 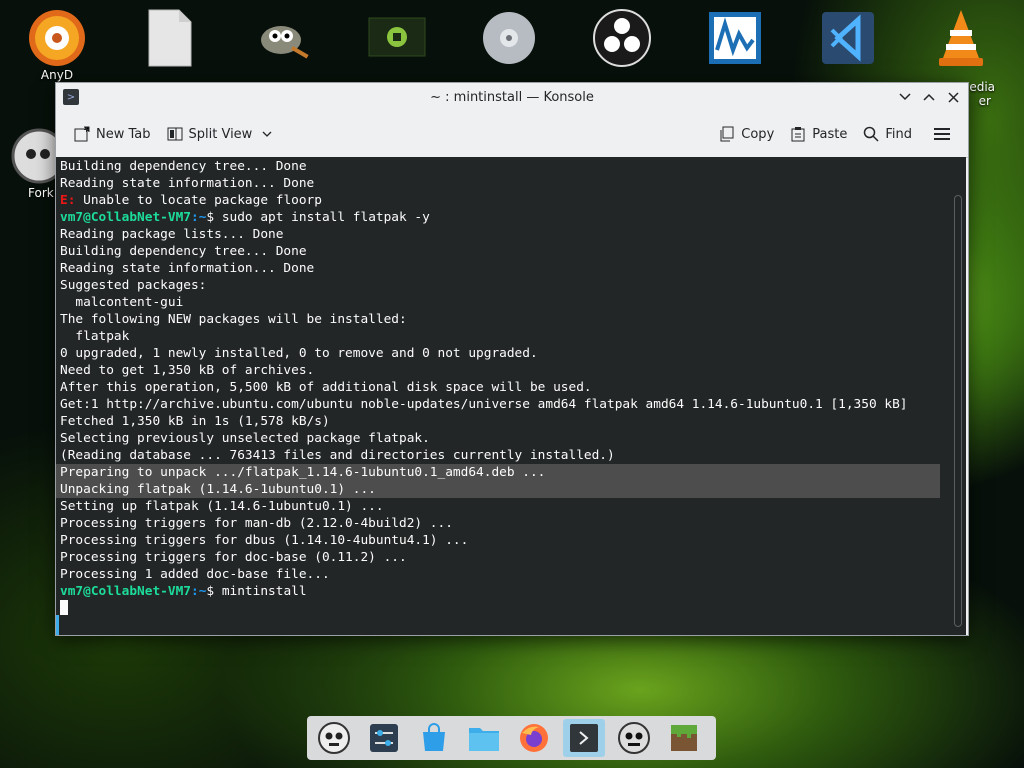 What do you see at coordinates (484, 738) in the screenshot?
I see `taskbar-item-files` at bounding box center [484, 738].